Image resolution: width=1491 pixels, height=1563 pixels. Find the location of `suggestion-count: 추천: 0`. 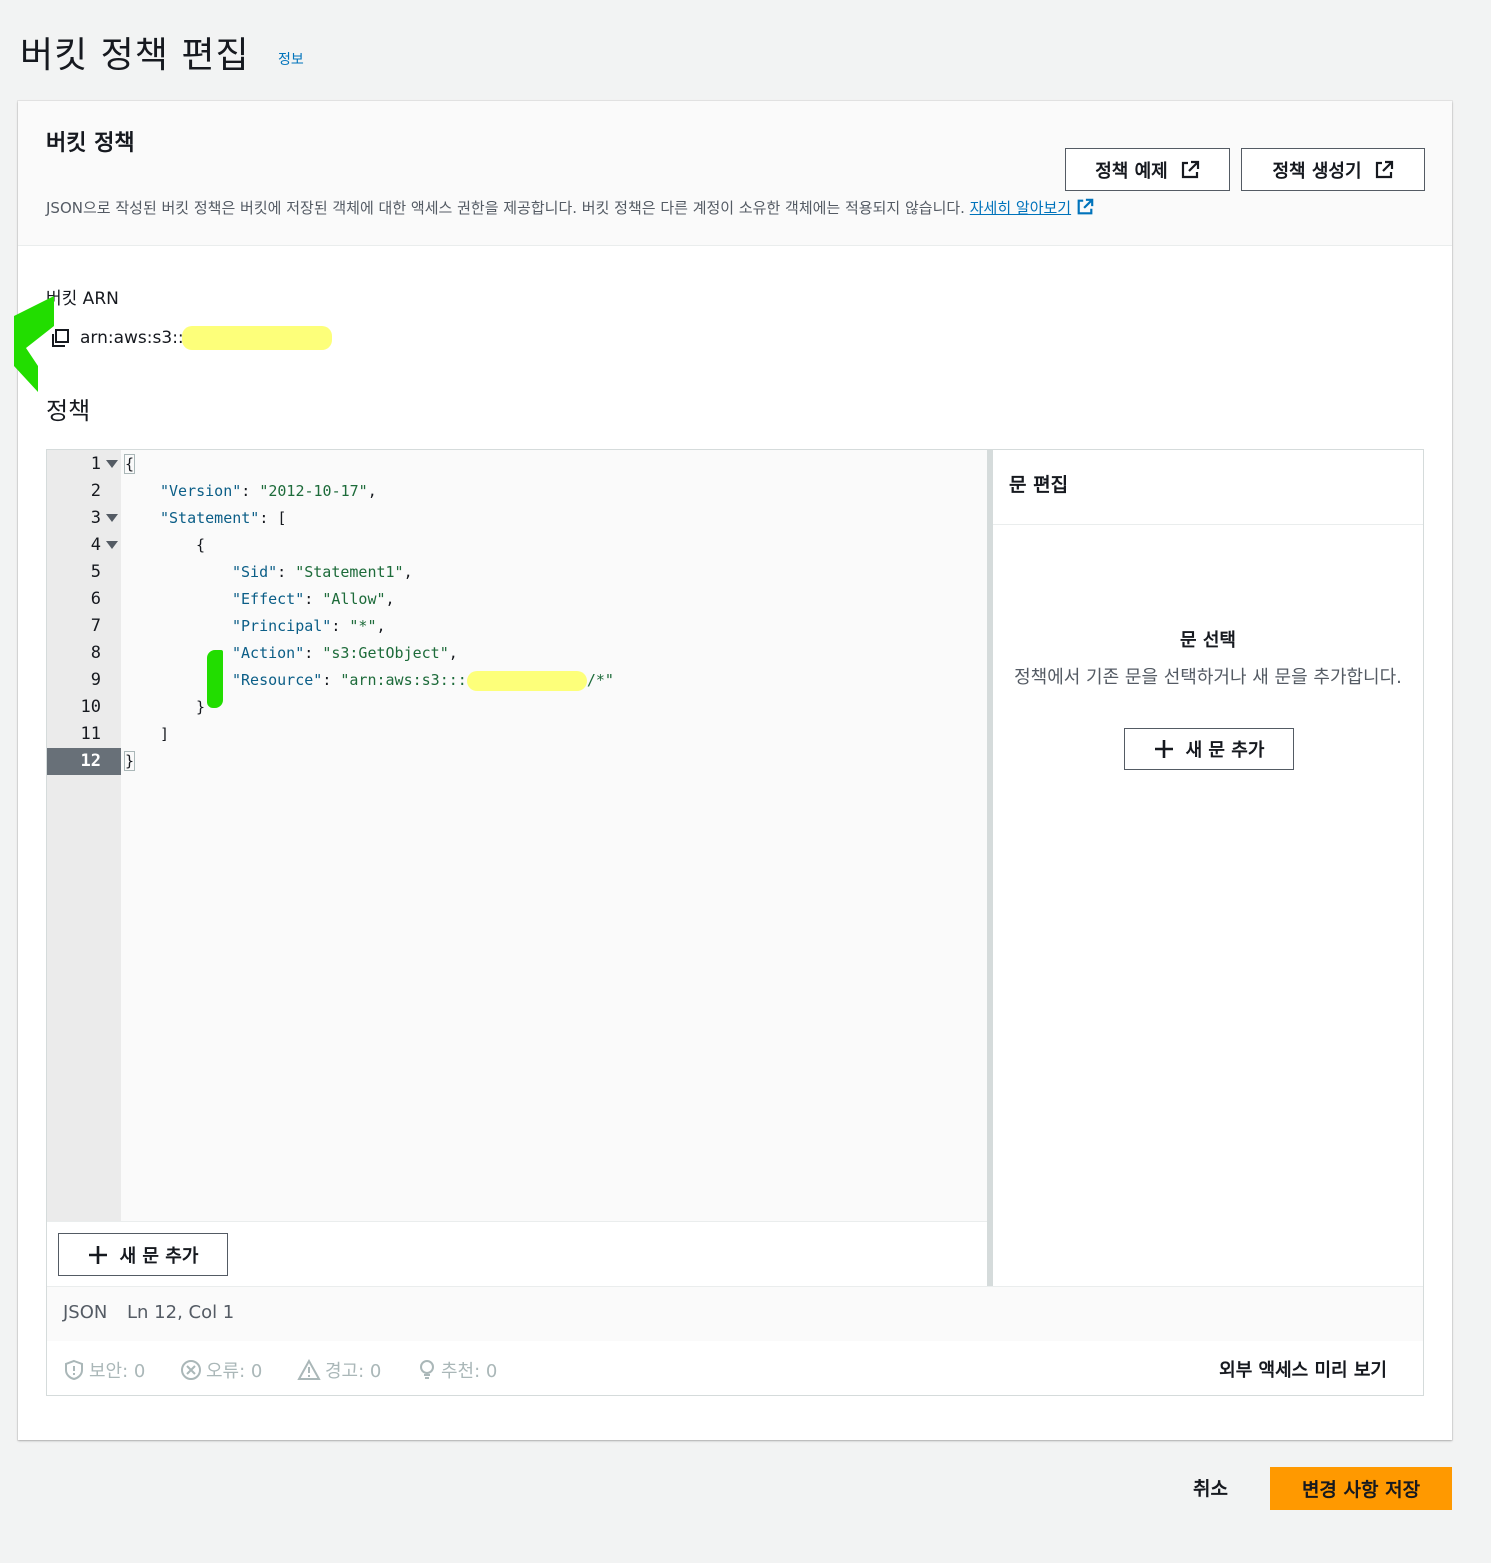

suggestion-count: 추천: 0 is located at coordinates (457, 1370).